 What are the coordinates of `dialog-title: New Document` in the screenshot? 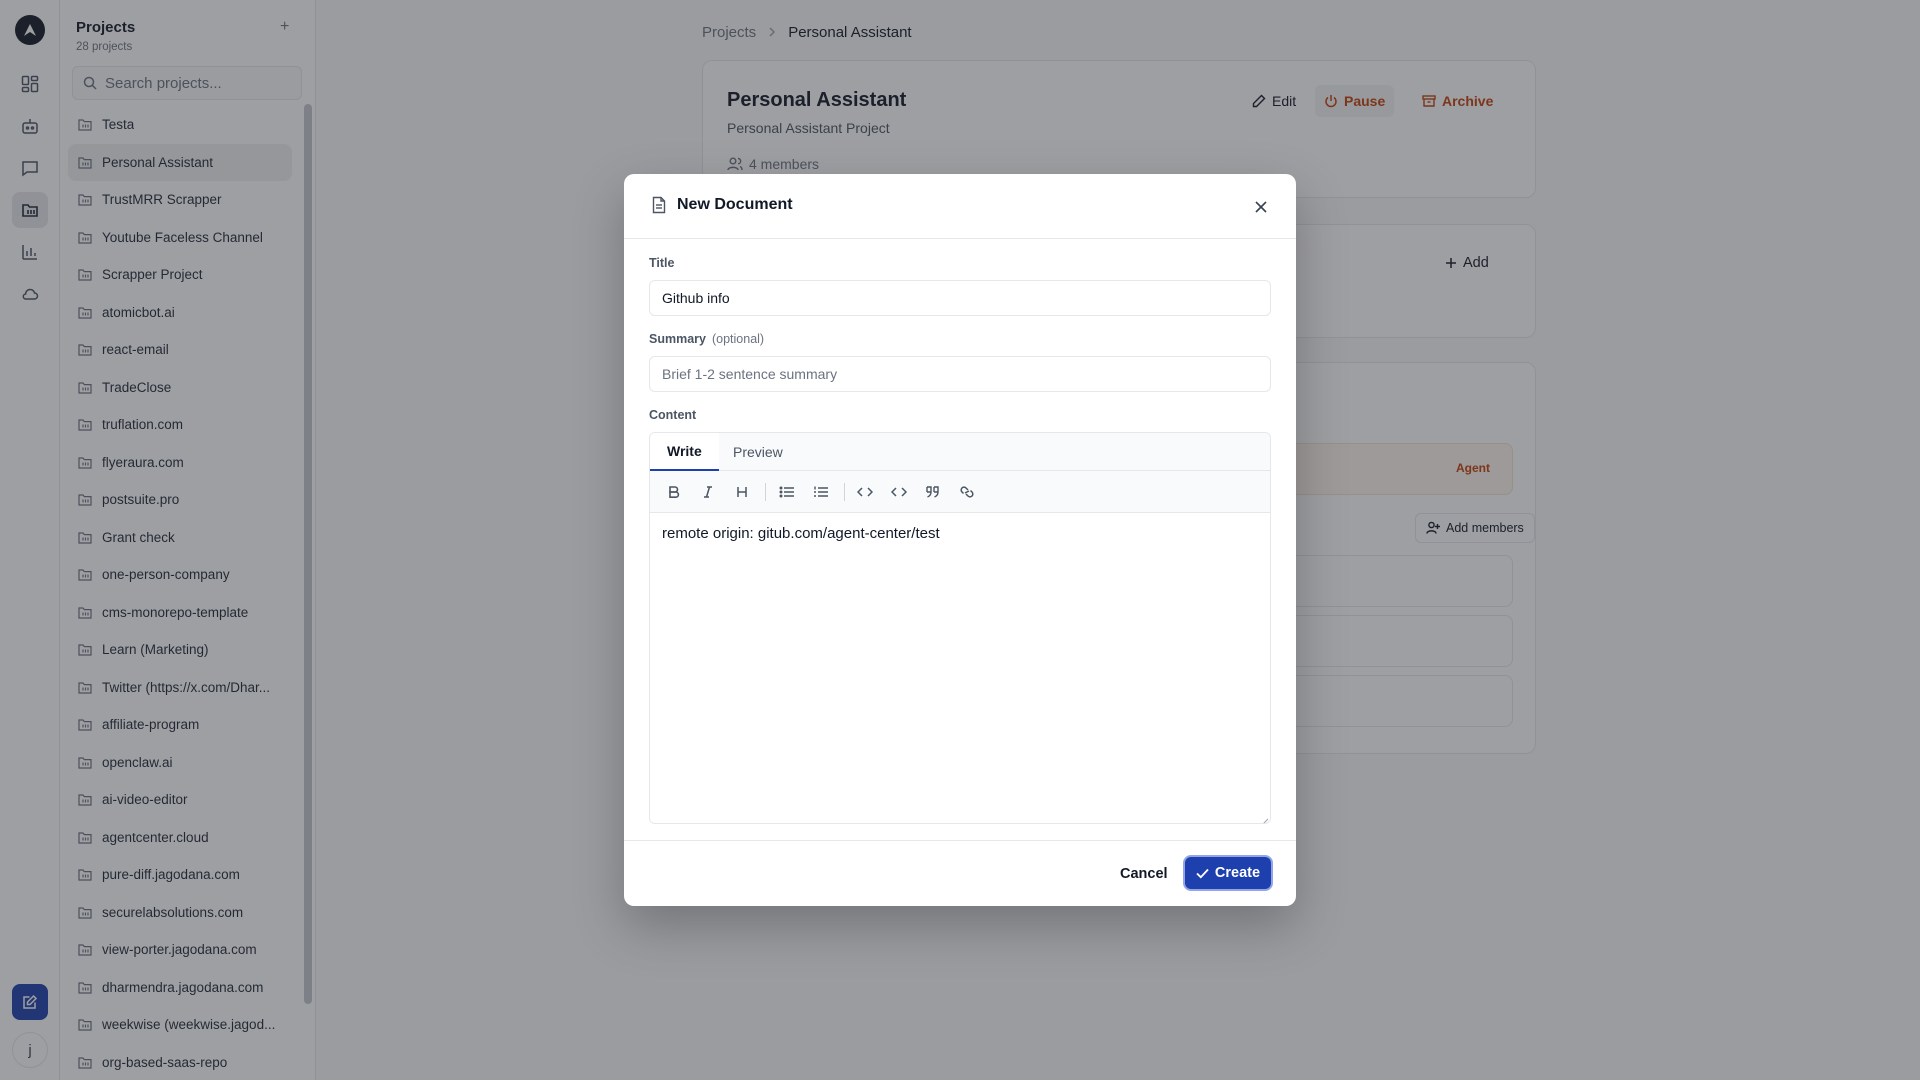 It's located at (721, 205).